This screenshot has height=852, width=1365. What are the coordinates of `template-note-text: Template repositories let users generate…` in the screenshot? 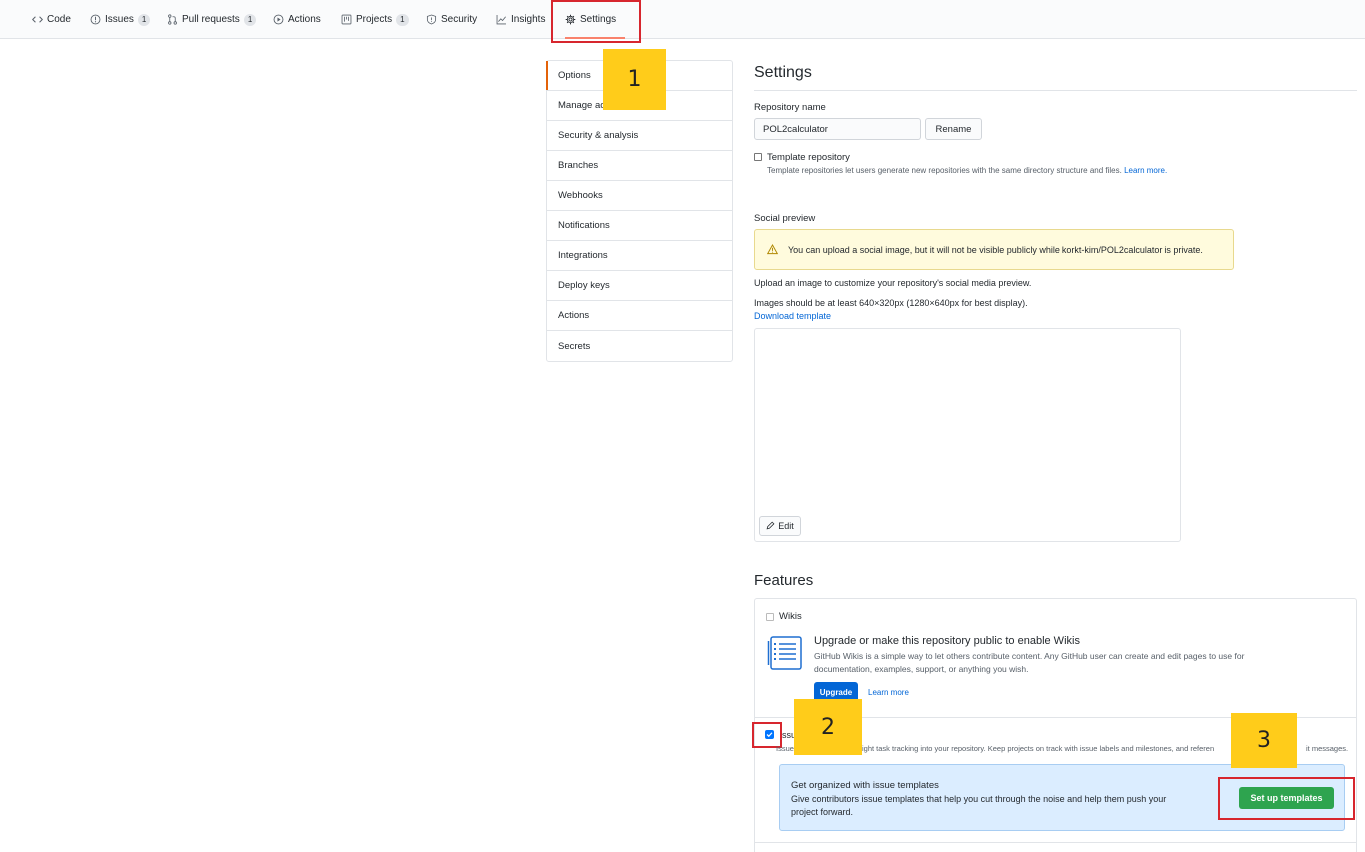 It's located at (944, 170).